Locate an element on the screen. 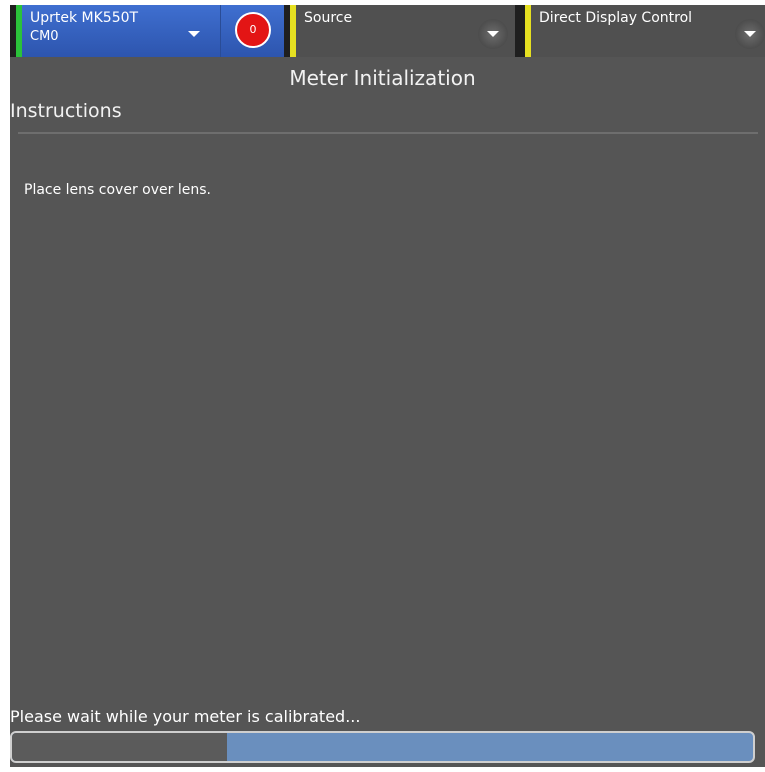  source-status-stripe is located at coordinates (293, 31).